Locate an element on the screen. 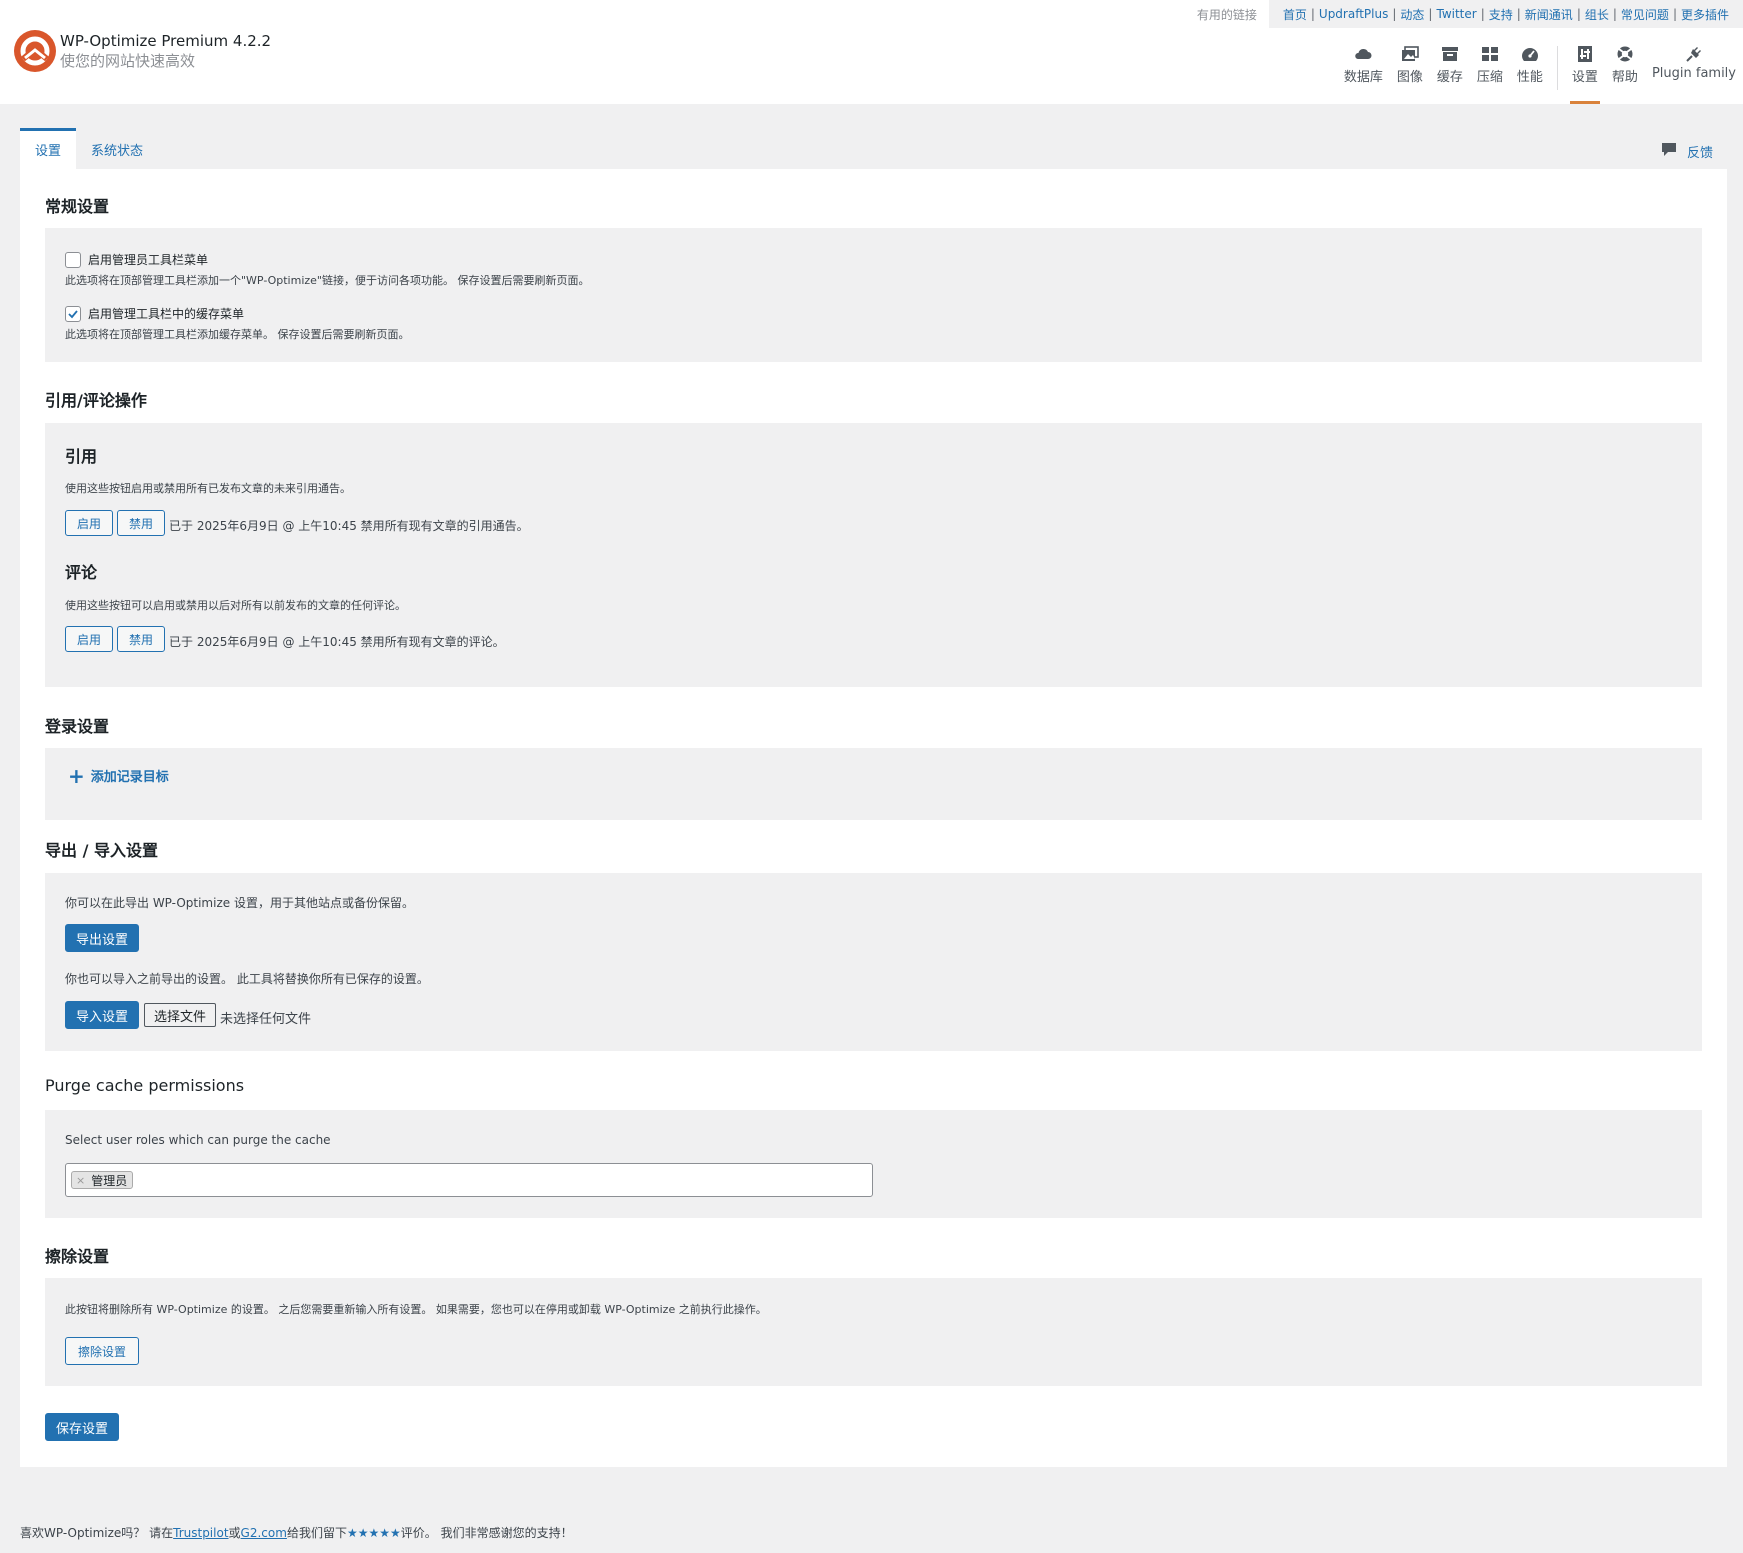 The width and height of the screenshot is (1743, 1553). nav-images: 图像 is located at coordinates (1410, 75).